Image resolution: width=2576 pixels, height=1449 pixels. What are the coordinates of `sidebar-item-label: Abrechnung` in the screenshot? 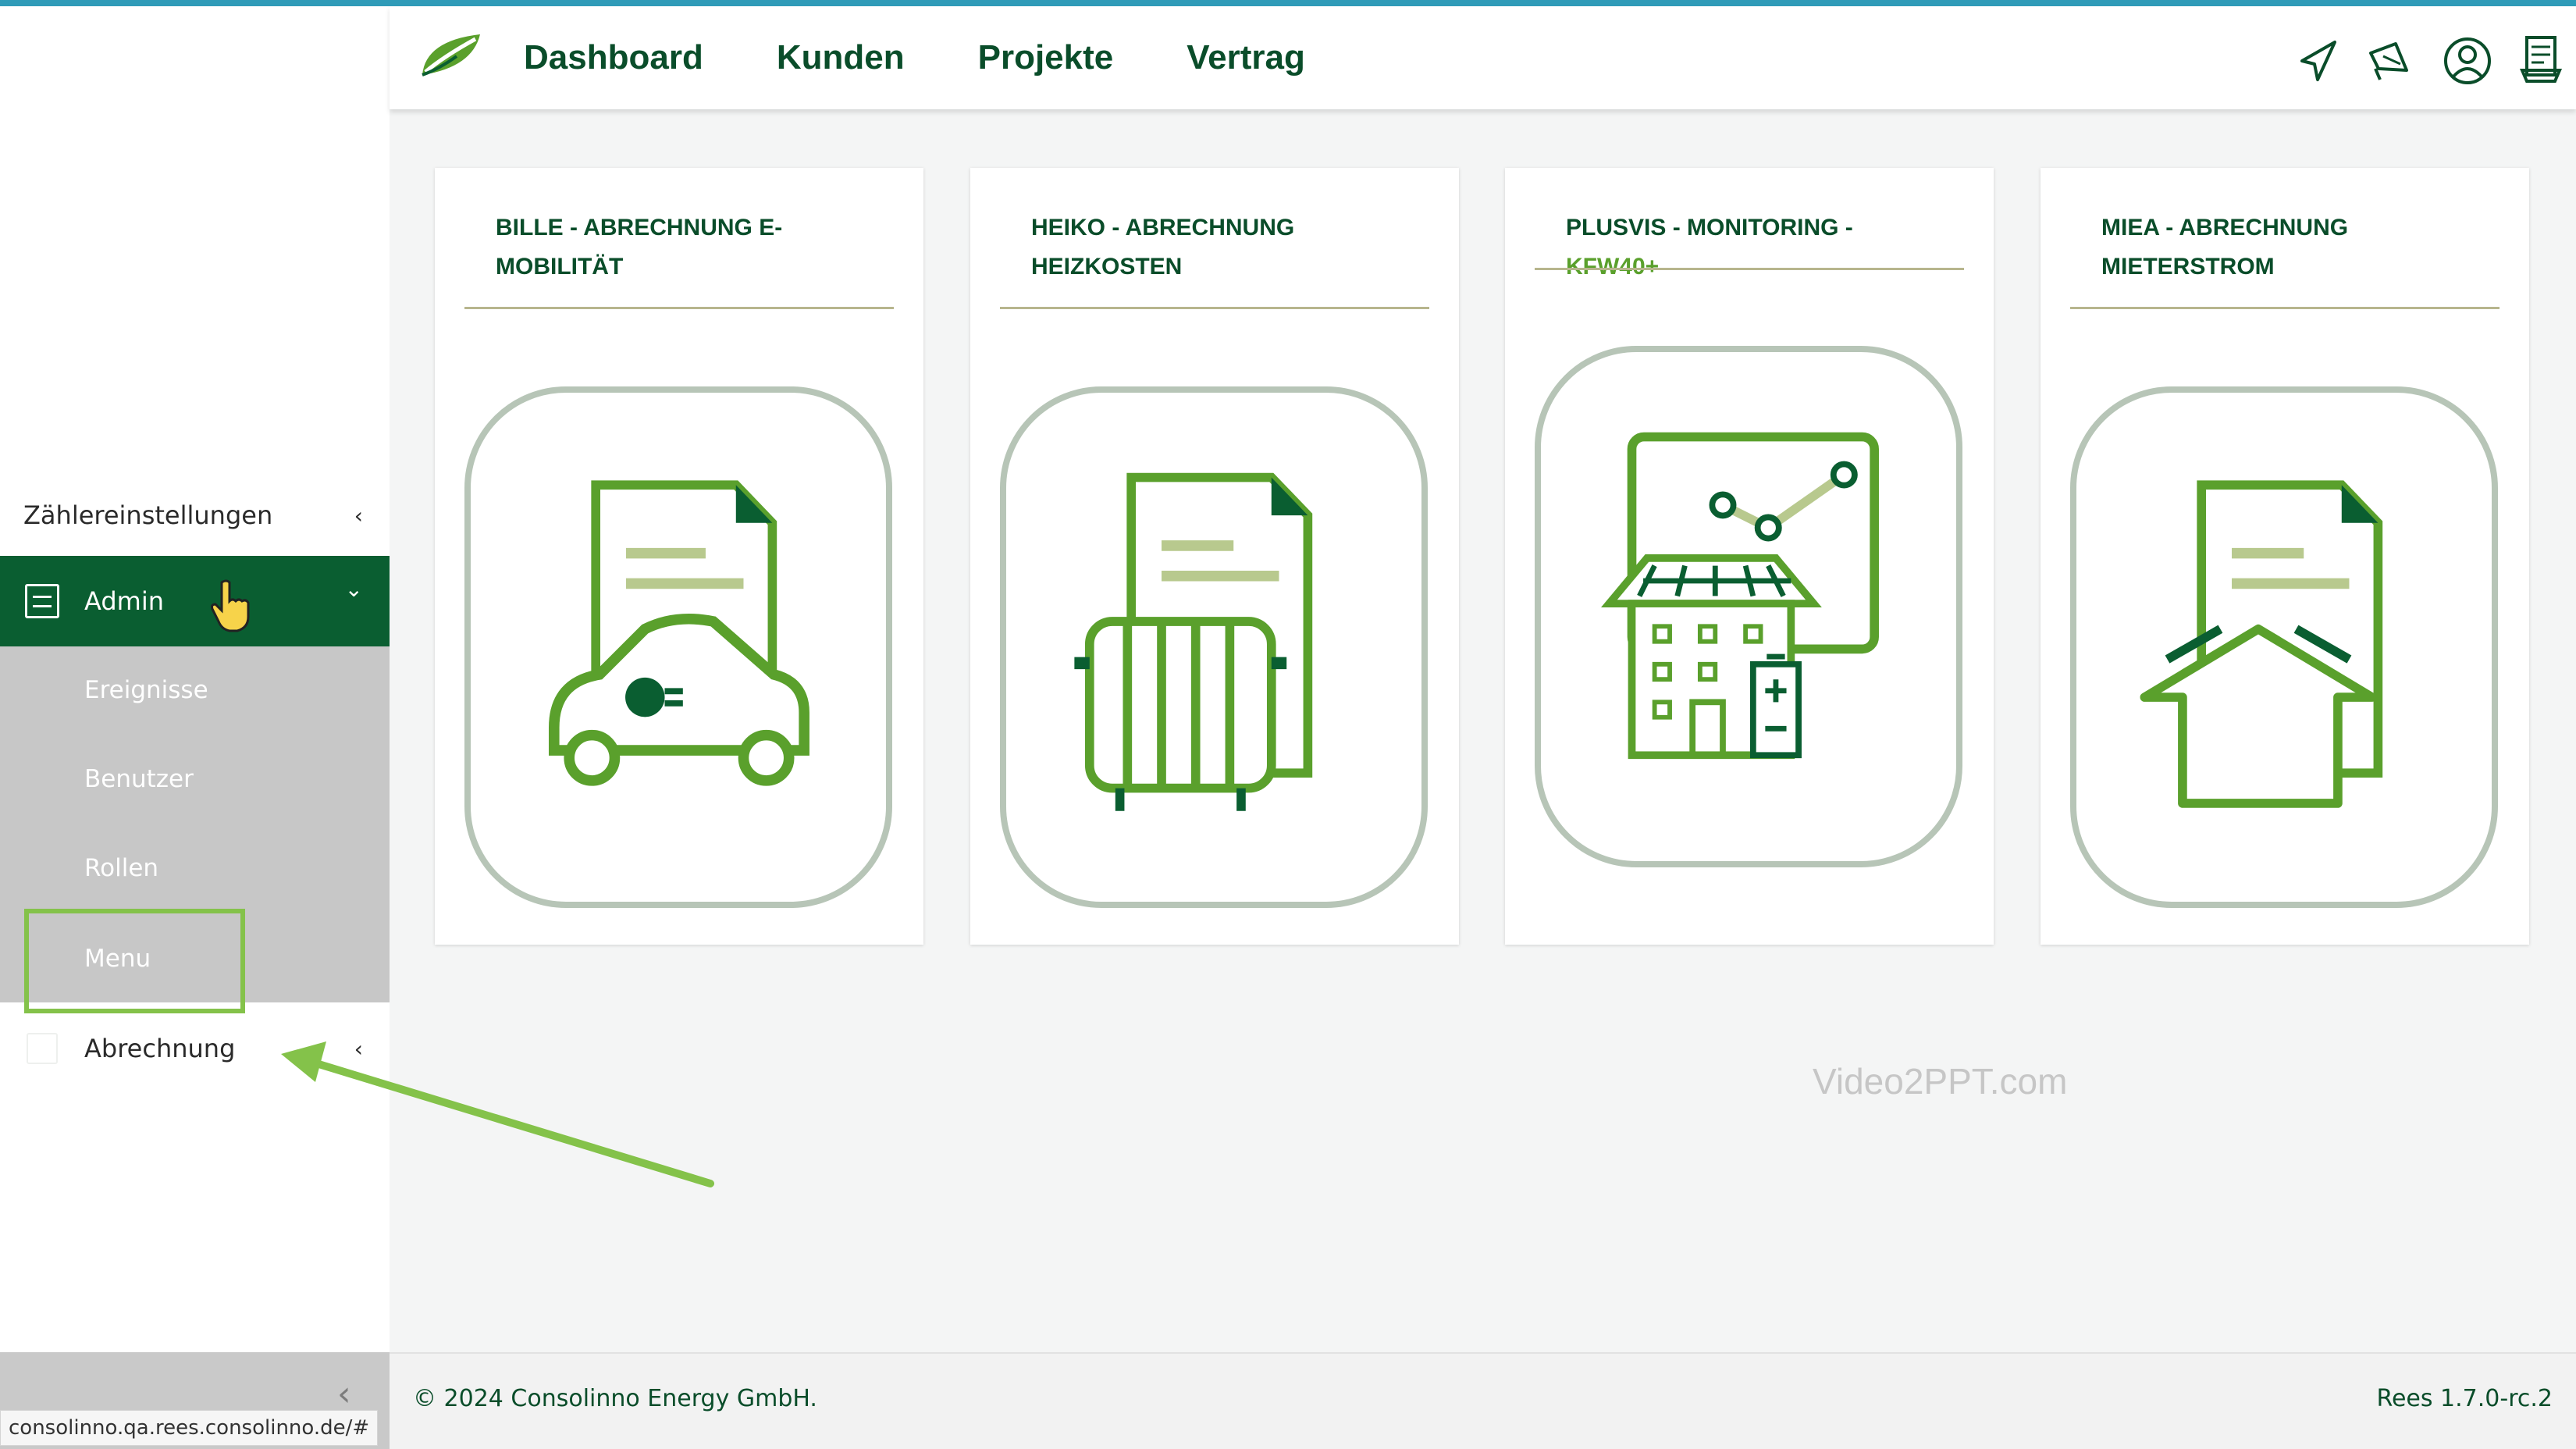 It's located at (160, 1049).